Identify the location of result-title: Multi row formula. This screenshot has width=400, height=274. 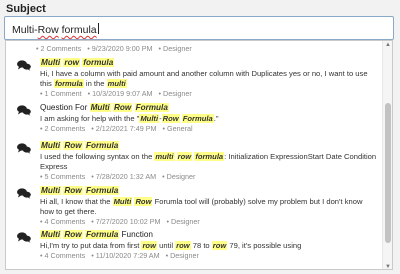
(77, 62).